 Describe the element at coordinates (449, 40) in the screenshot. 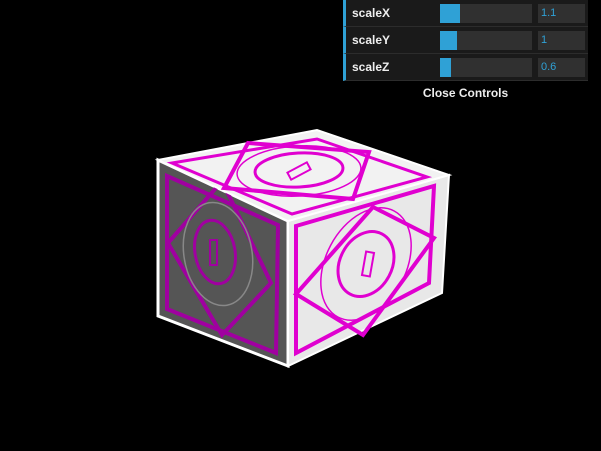

I see `scaley-slider-fill` at that location.